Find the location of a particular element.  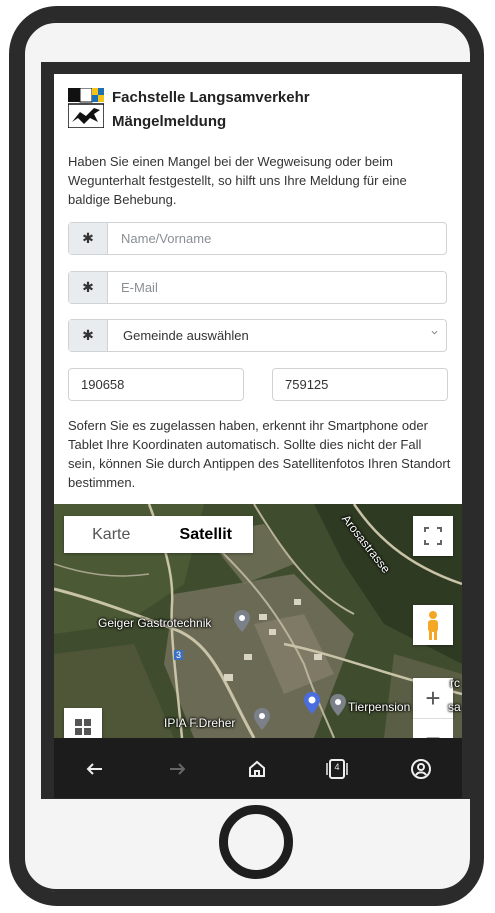

back-arrow-icon is located at coordinates (95, 769).